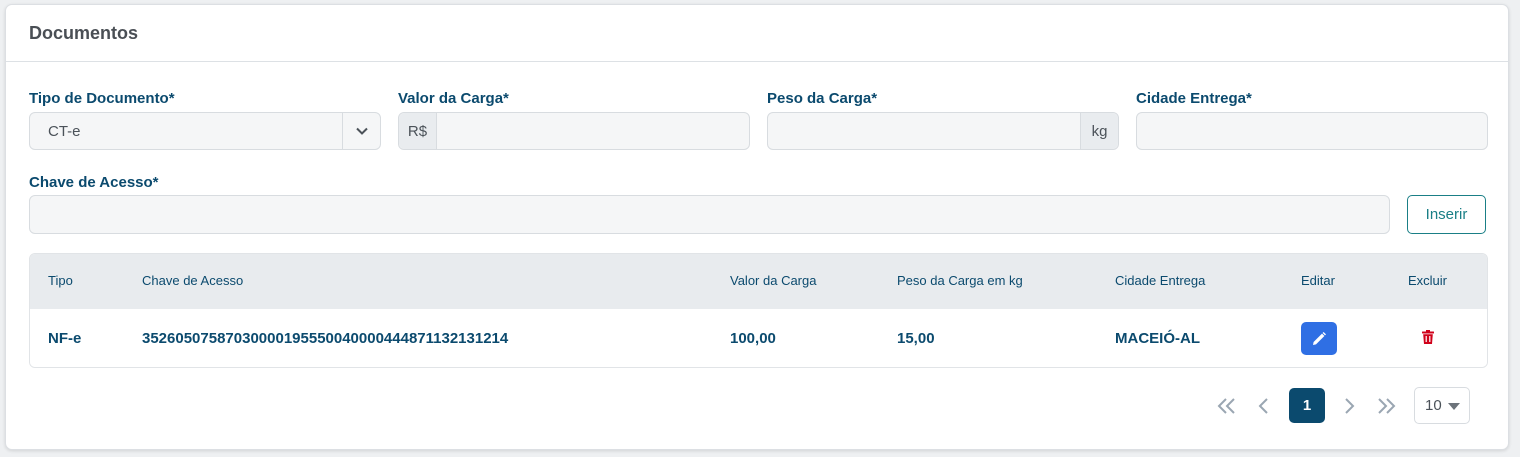 The height and width of the screenshot is (457, 1520). I want to click on peso-carga-label: Peso da Carga*, so click(822, 98).